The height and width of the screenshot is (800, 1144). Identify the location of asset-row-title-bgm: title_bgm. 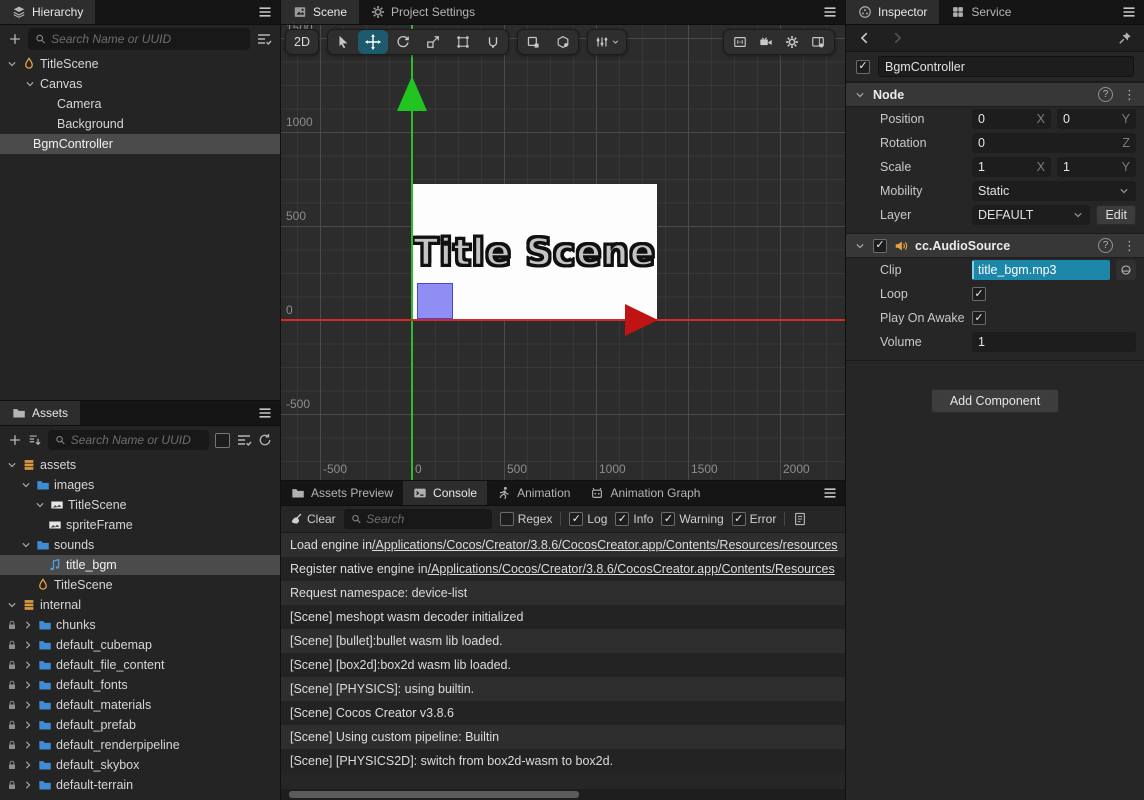
(140, 565).